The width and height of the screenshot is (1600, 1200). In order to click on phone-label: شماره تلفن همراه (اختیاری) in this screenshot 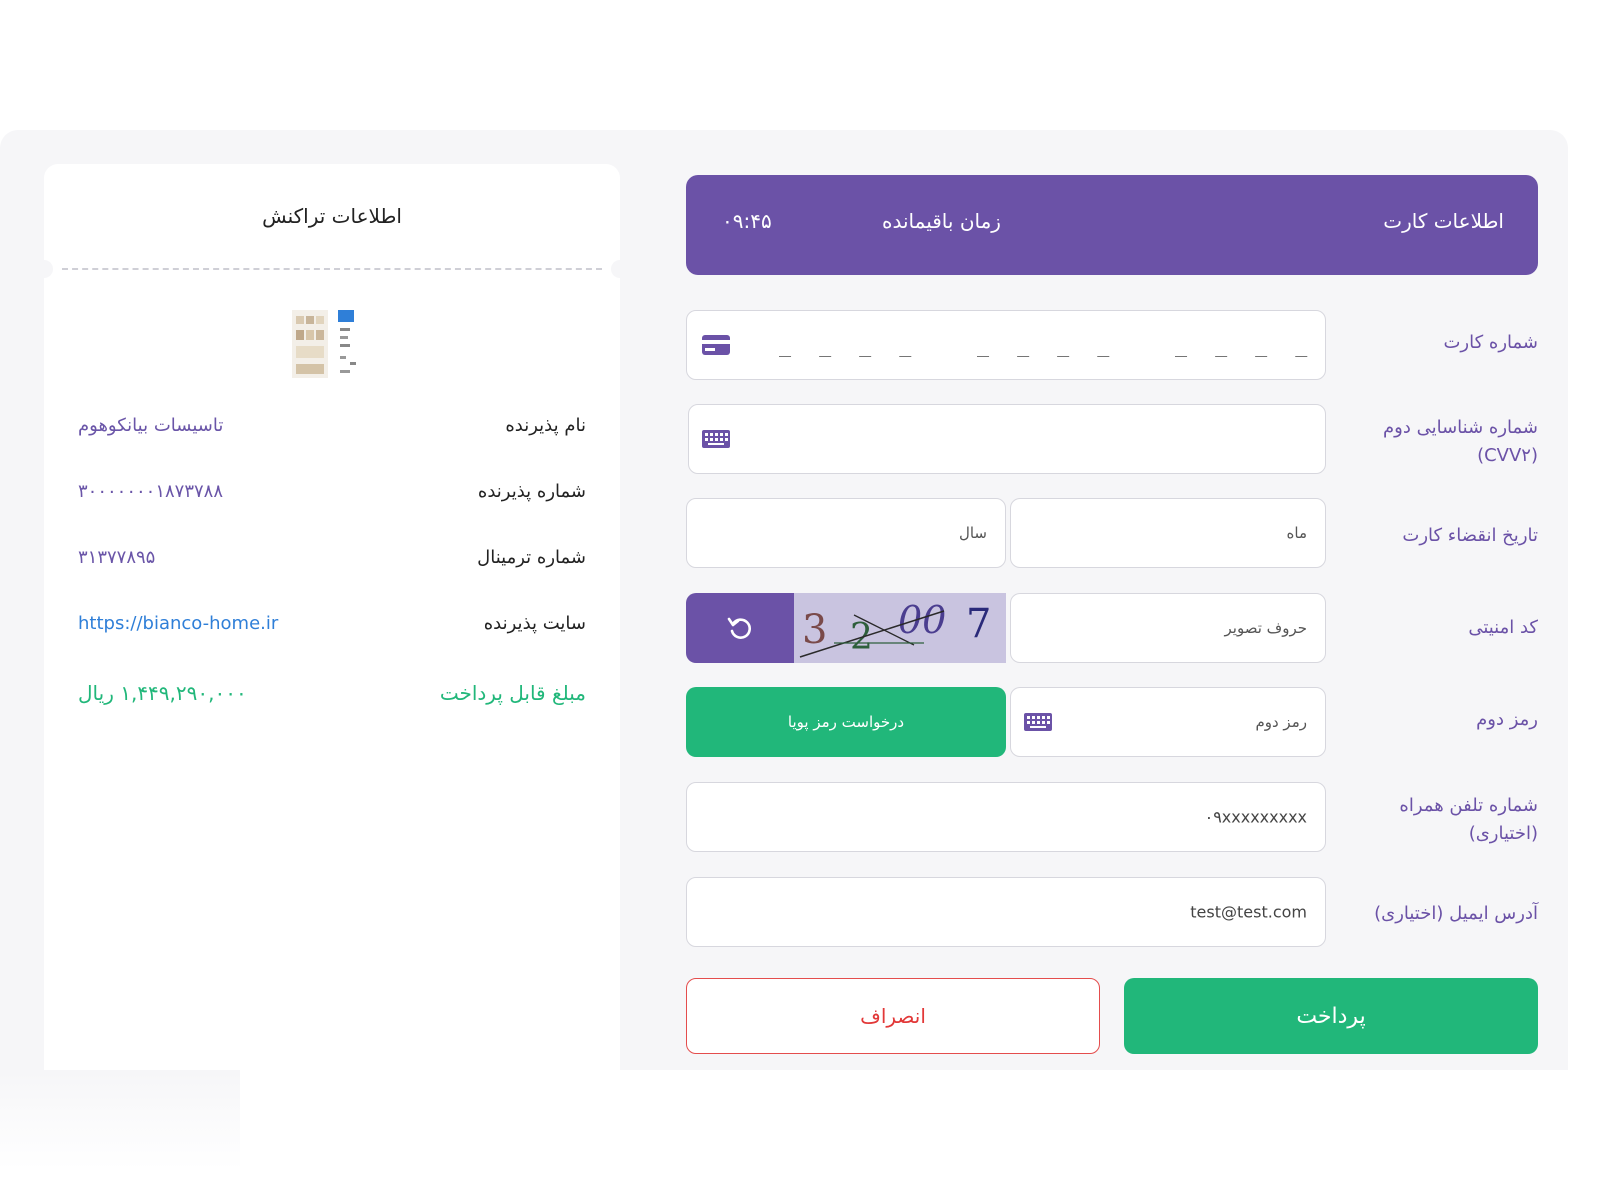, I will do `click(1438, 820)`.